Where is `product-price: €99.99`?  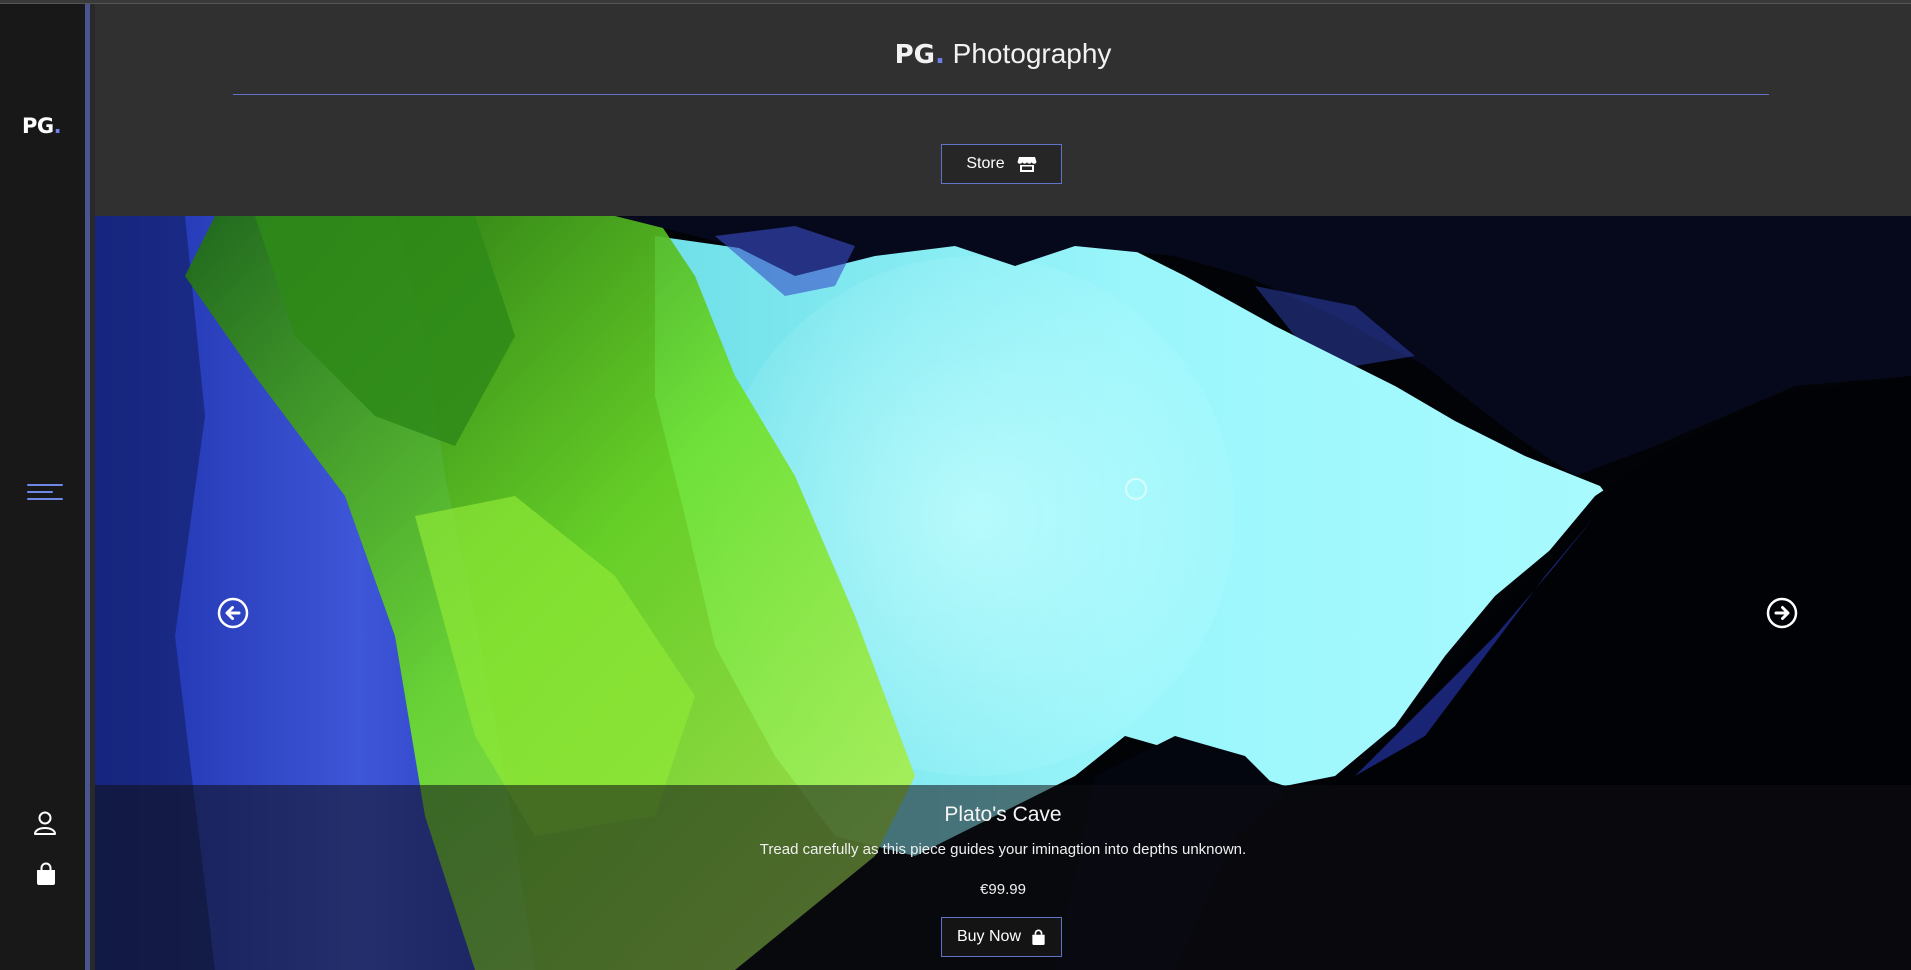 product-price: €99.99 is located at coordinates (1003, 889).